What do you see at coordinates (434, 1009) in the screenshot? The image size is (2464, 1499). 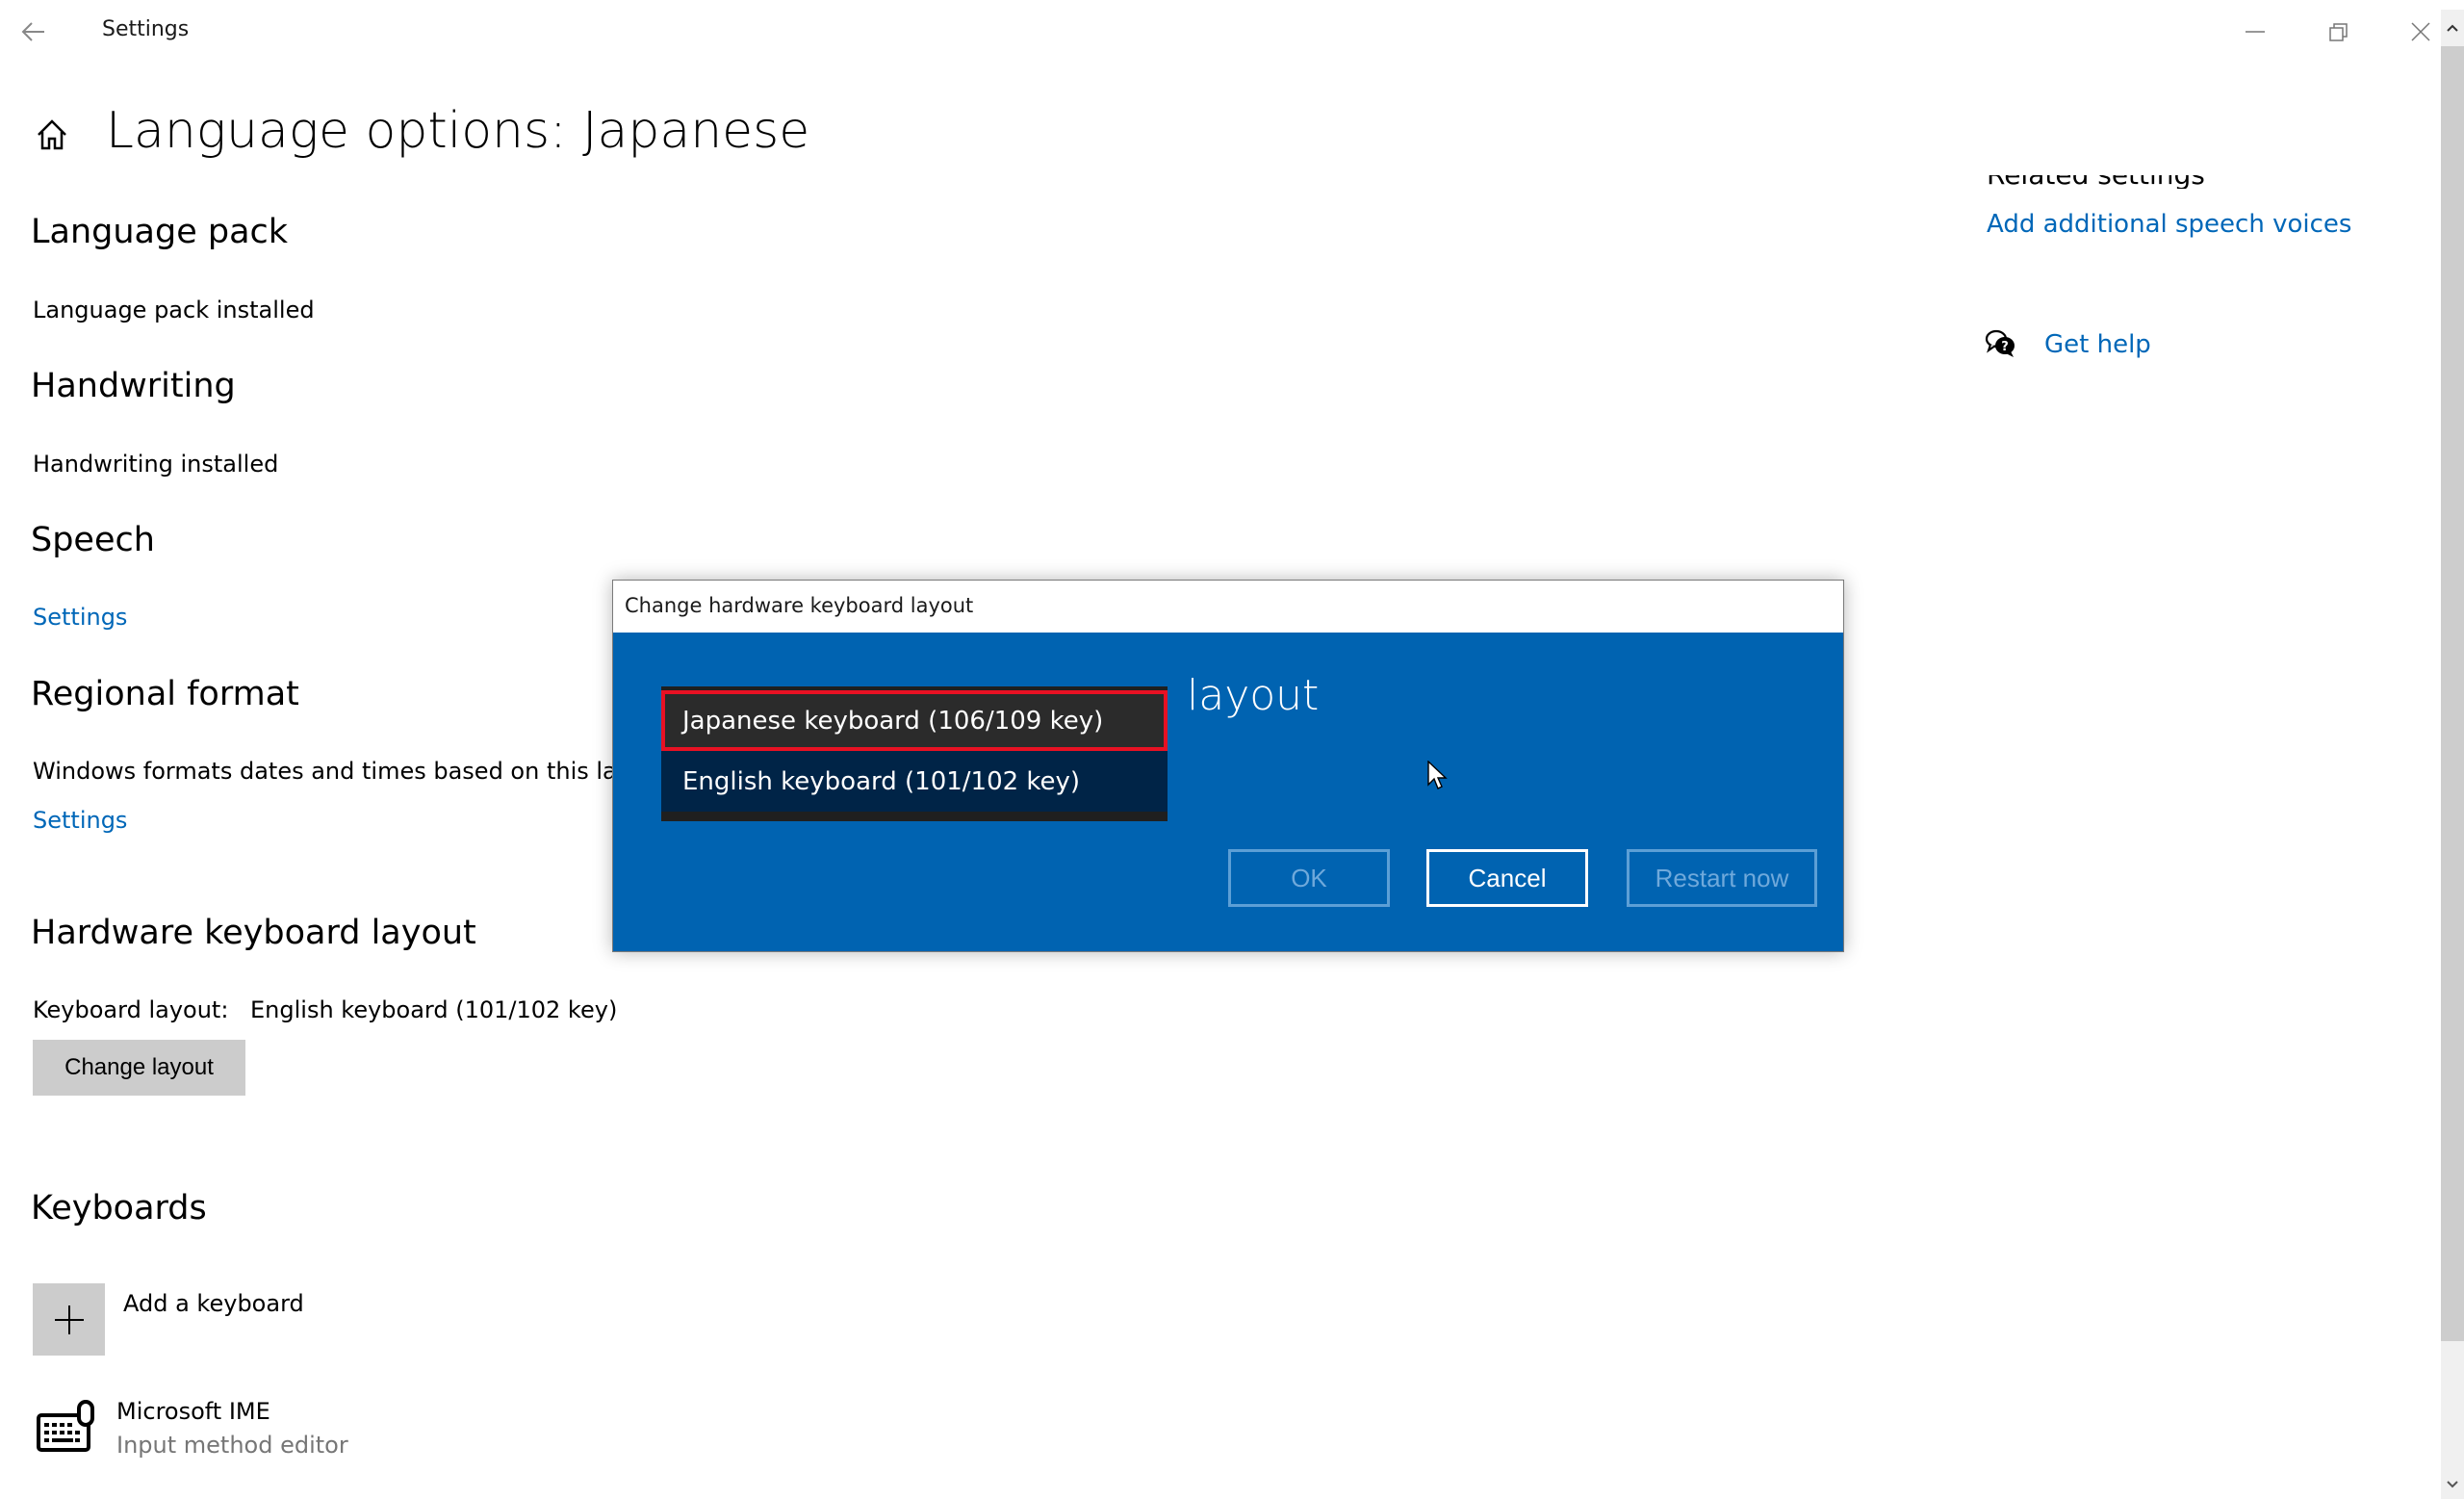 I see `keyboard-layout-value: English keyboard (101/102 key)` at bounding box center [434, 1009].